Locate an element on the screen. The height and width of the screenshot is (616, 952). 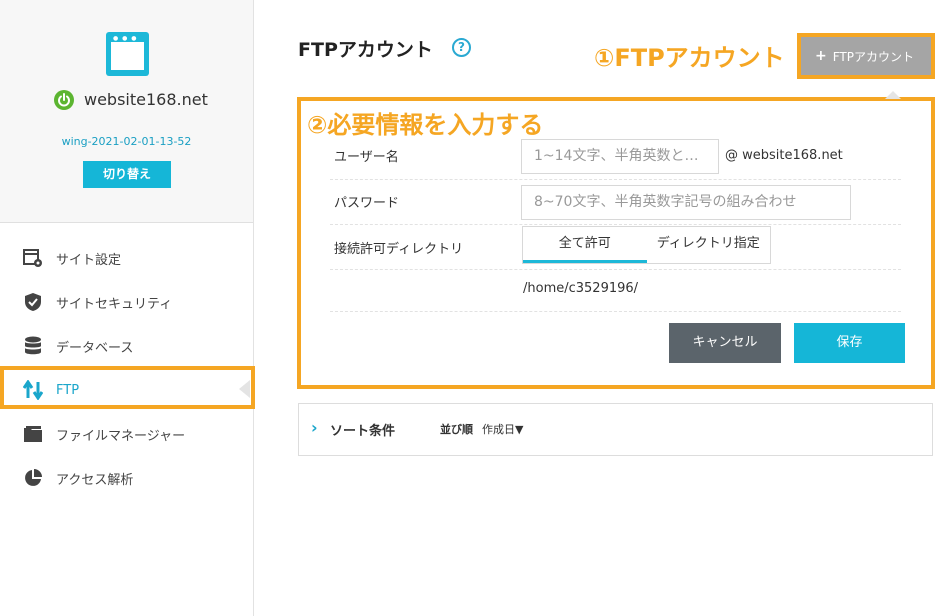
panel-pointer is located at coordinates (893, 95).